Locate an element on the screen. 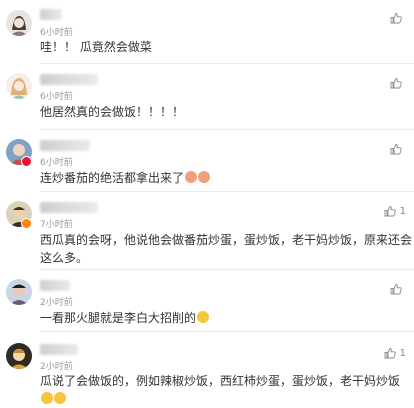 The image size is (414, 408). comment-text-content: 瓜说了会做饭的，例如辣椒炒饭，西红柿炒蛋，蛋炒饭，老干妈炒饭 is located at coordinates (220, 381).